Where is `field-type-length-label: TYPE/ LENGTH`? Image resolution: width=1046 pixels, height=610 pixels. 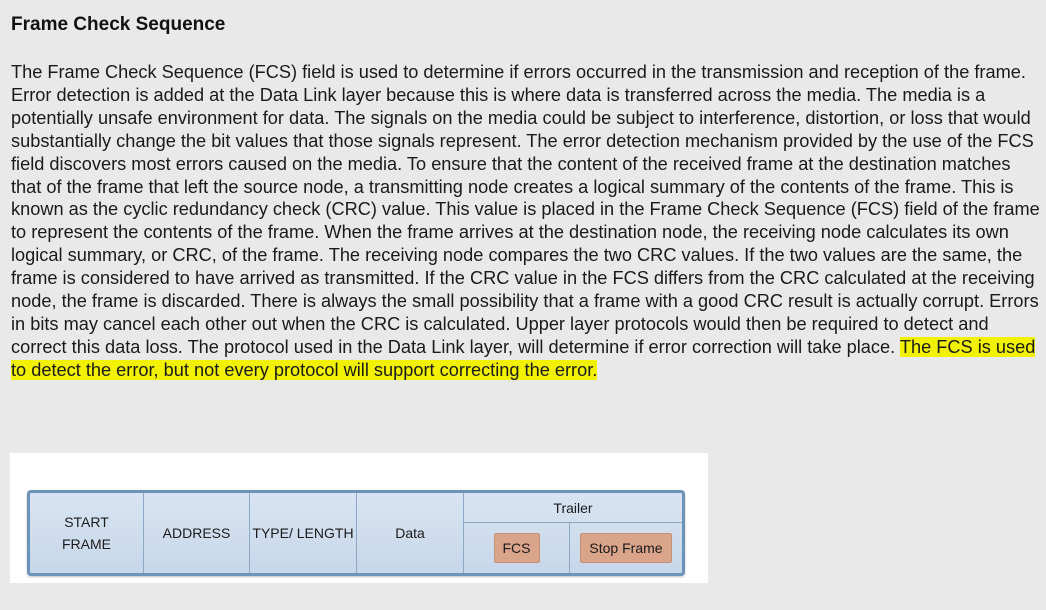 field-type-length-label: TYPE/ LENGTH is located at coordinates (303, 533).